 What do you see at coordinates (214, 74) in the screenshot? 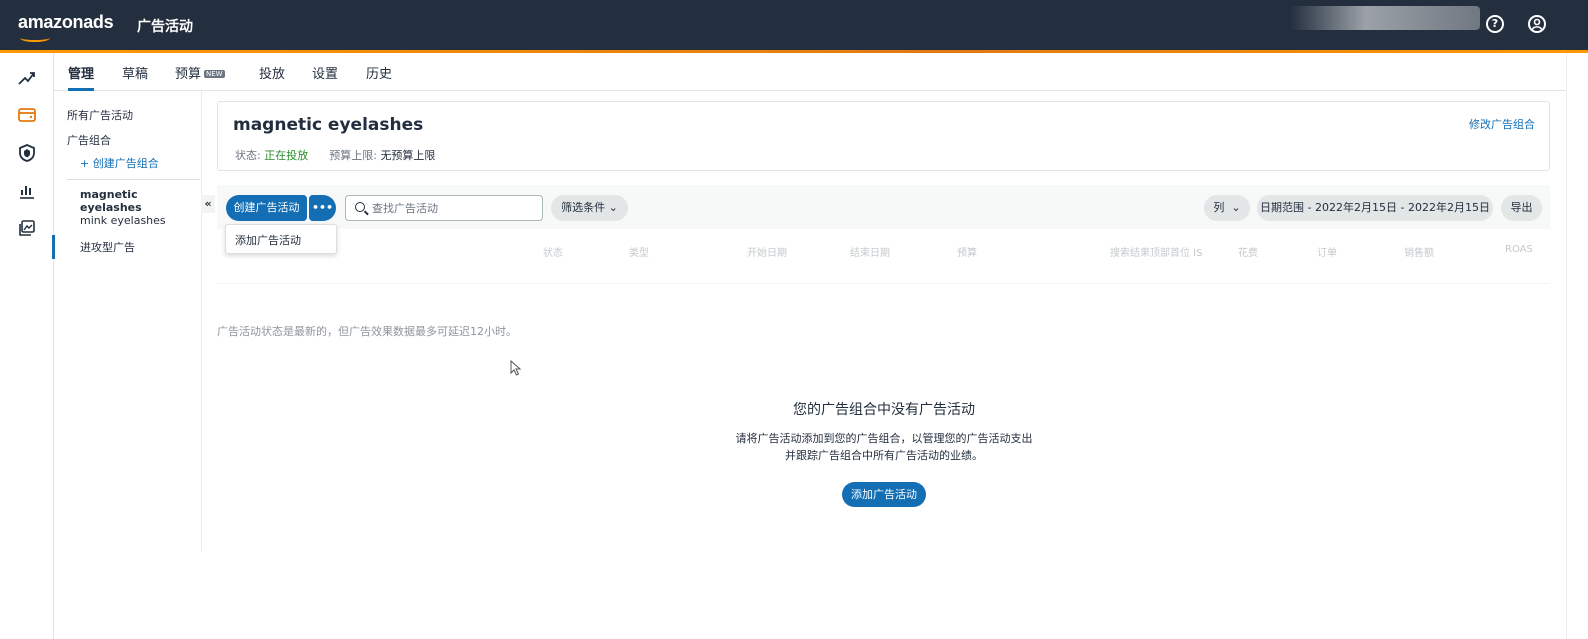
I see `new-badge: NEW` at bounding box center [214, 74].